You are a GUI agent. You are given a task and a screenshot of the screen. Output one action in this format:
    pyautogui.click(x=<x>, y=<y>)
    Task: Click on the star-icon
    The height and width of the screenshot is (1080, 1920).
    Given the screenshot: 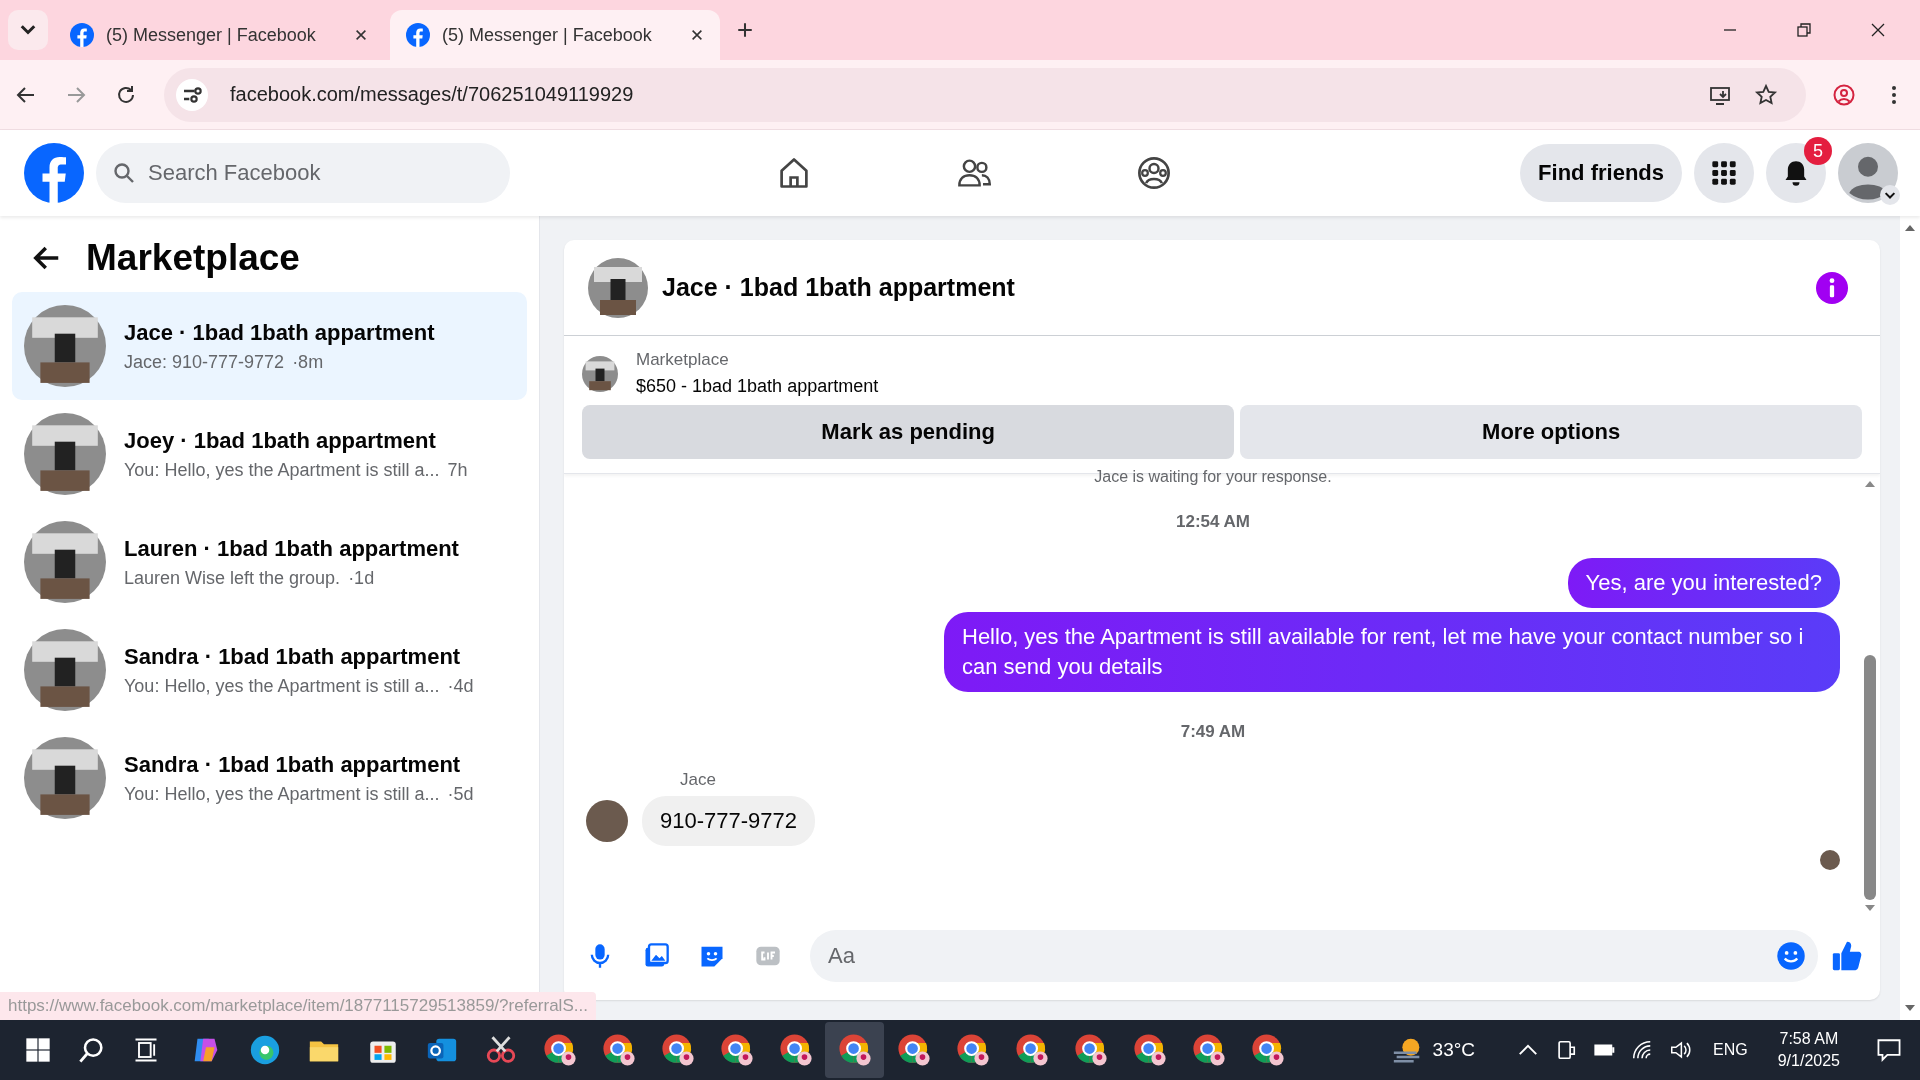 What is the action you would take?
    pyautogui.click(x=1766, y=94)
    